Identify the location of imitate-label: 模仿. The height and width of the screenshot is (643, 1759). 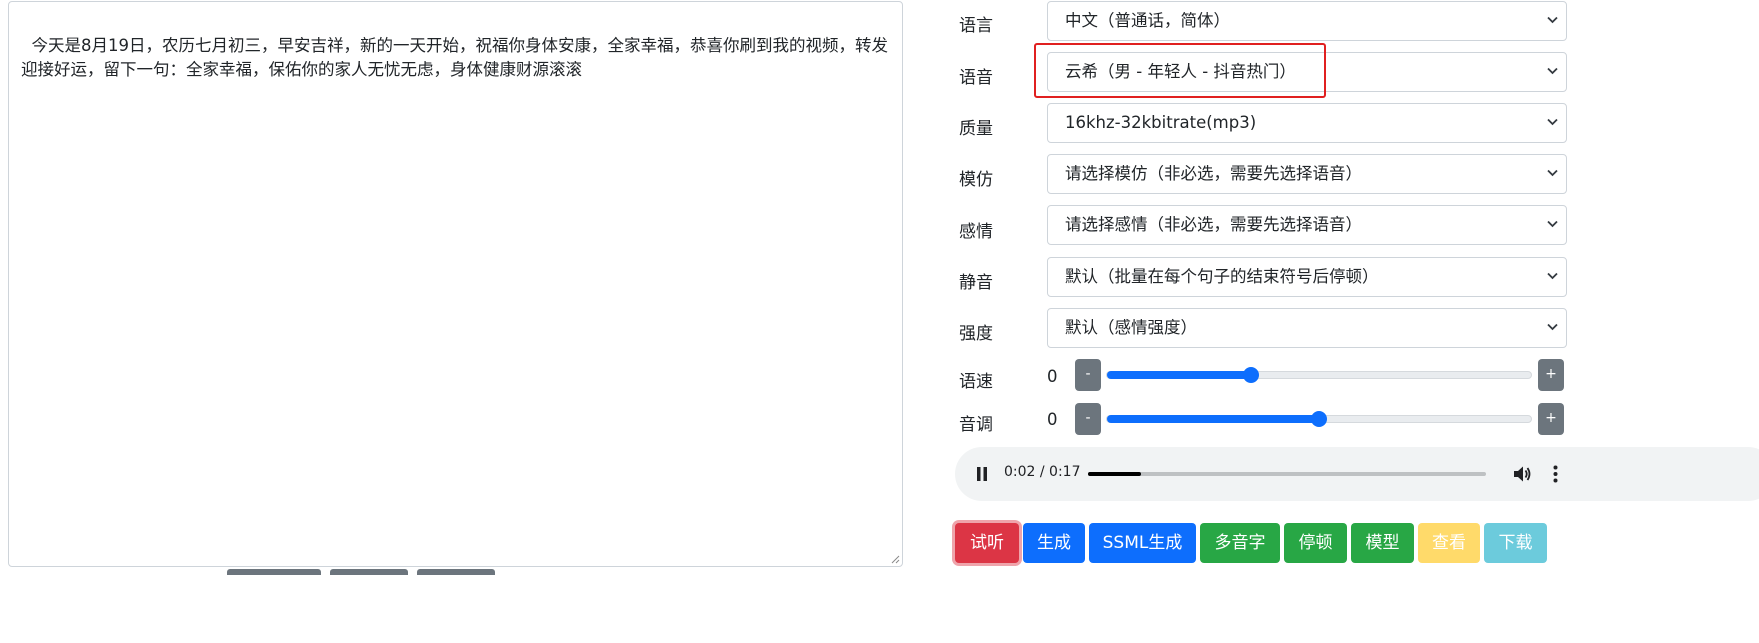
(976, 180).